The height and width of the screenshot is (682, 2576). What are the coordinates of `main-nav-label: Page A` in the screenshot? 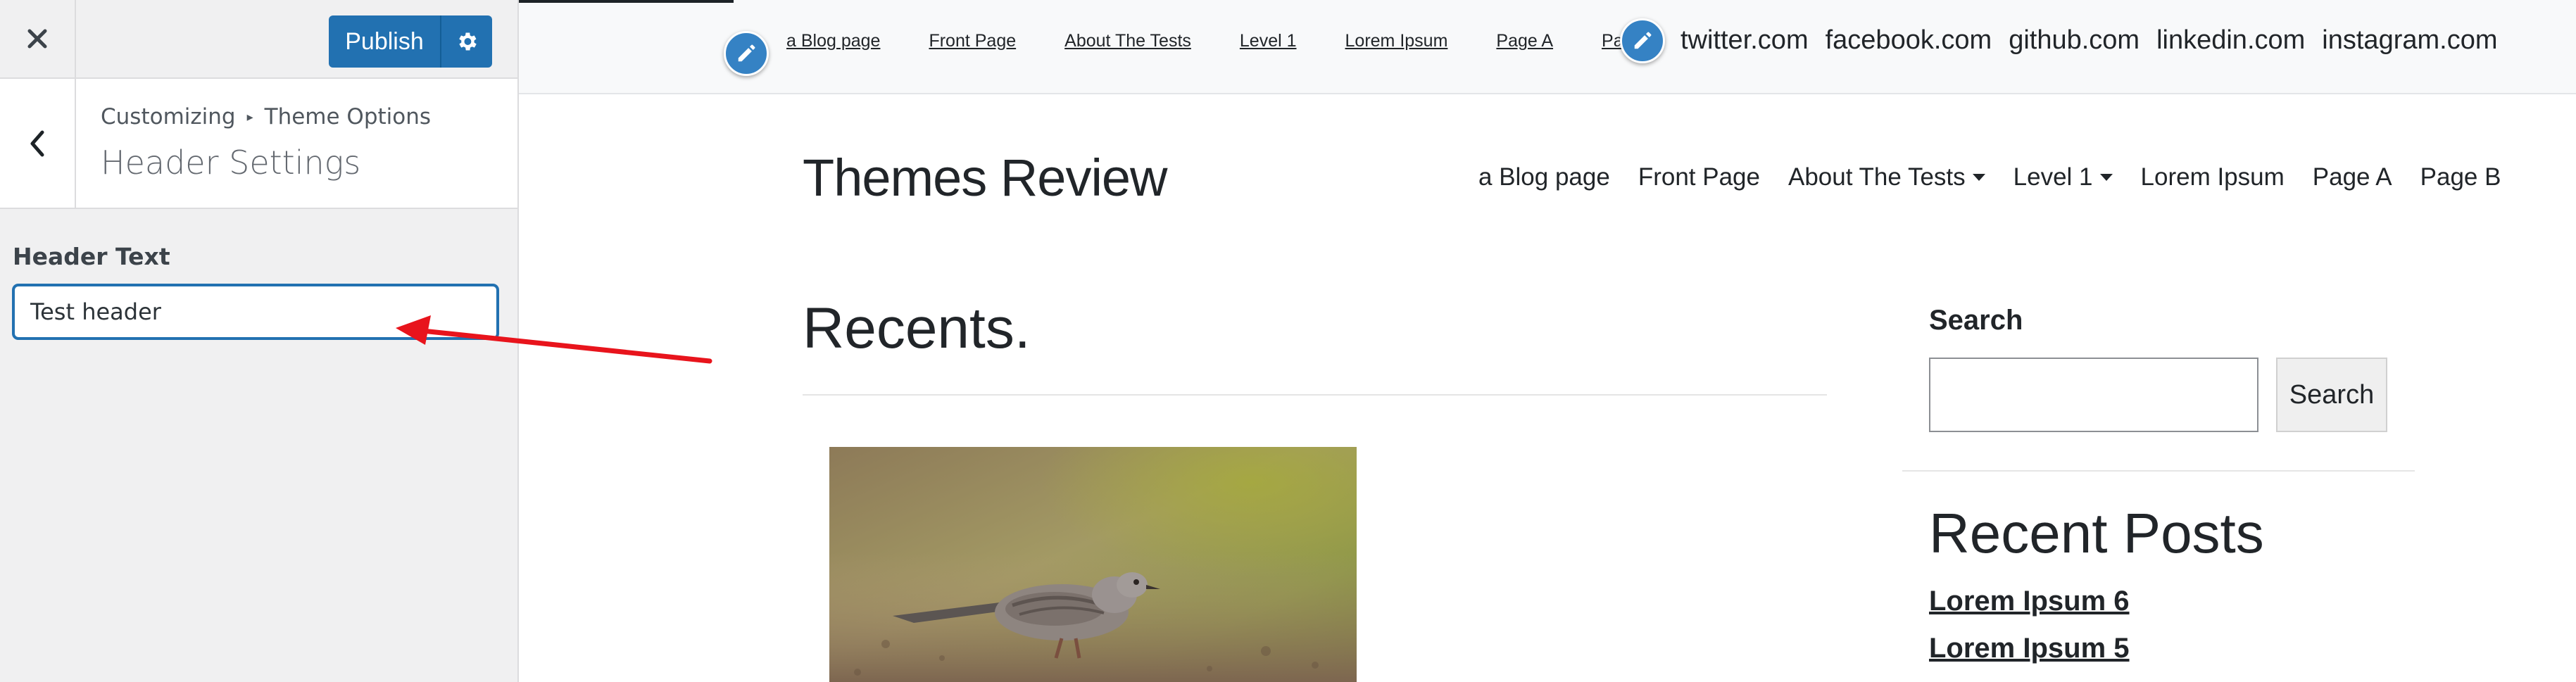 It's located at (2352, 177).